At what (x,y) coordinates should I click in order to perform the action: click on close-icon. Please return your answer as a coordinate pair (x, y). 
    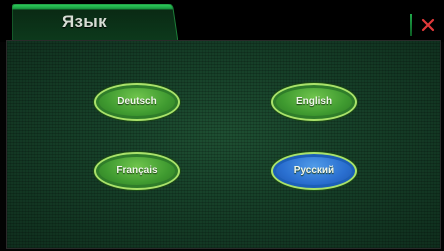
    Looking at the image, I should click on (428, 25).